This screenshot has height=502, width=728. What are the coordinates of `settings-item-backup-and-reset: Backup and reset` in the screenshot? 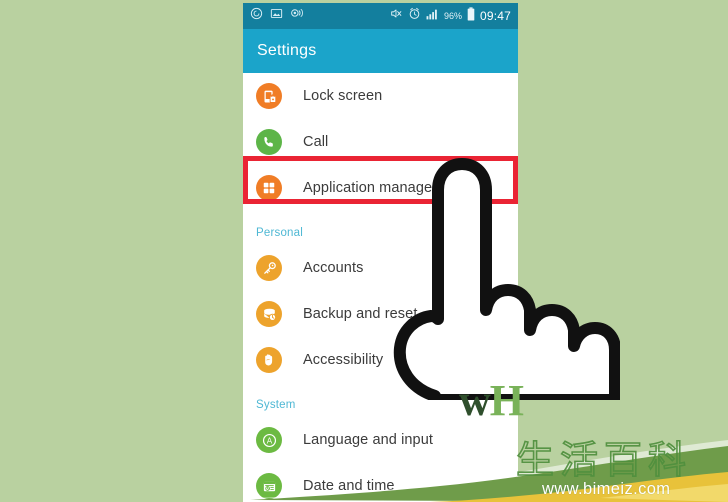 It's located at (380, 314).